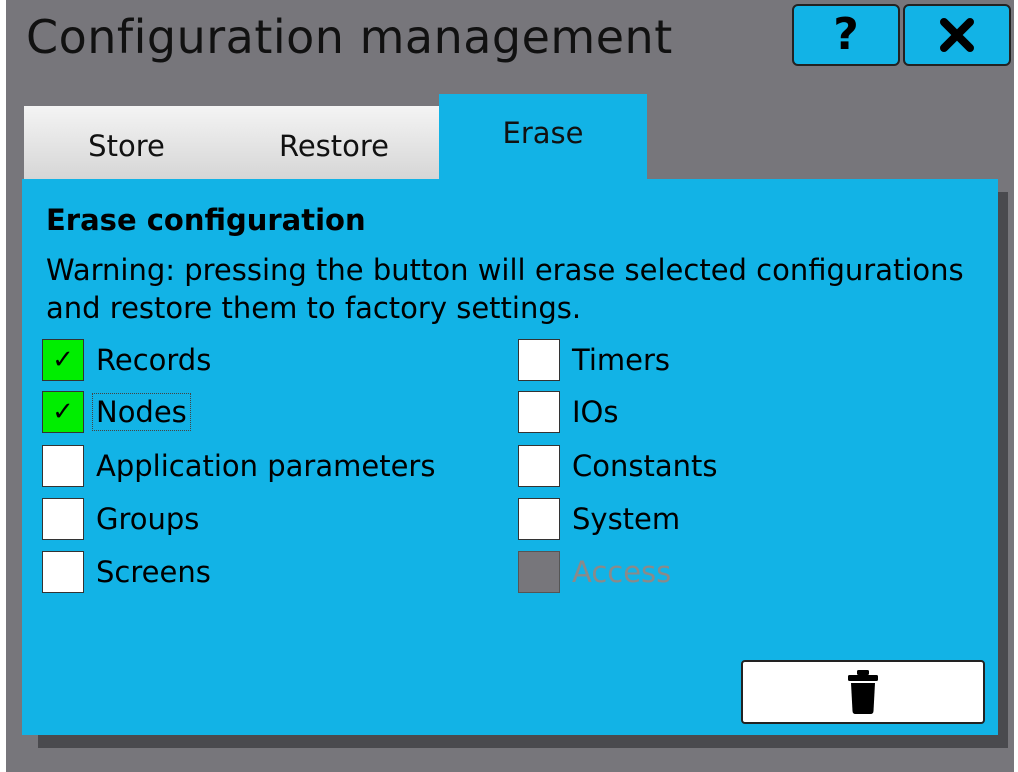 This screenshot has width=1018, height=772. Describe the element at coordinates (539, 360) in the screenshot. I see `checkbox-timers` at that location.